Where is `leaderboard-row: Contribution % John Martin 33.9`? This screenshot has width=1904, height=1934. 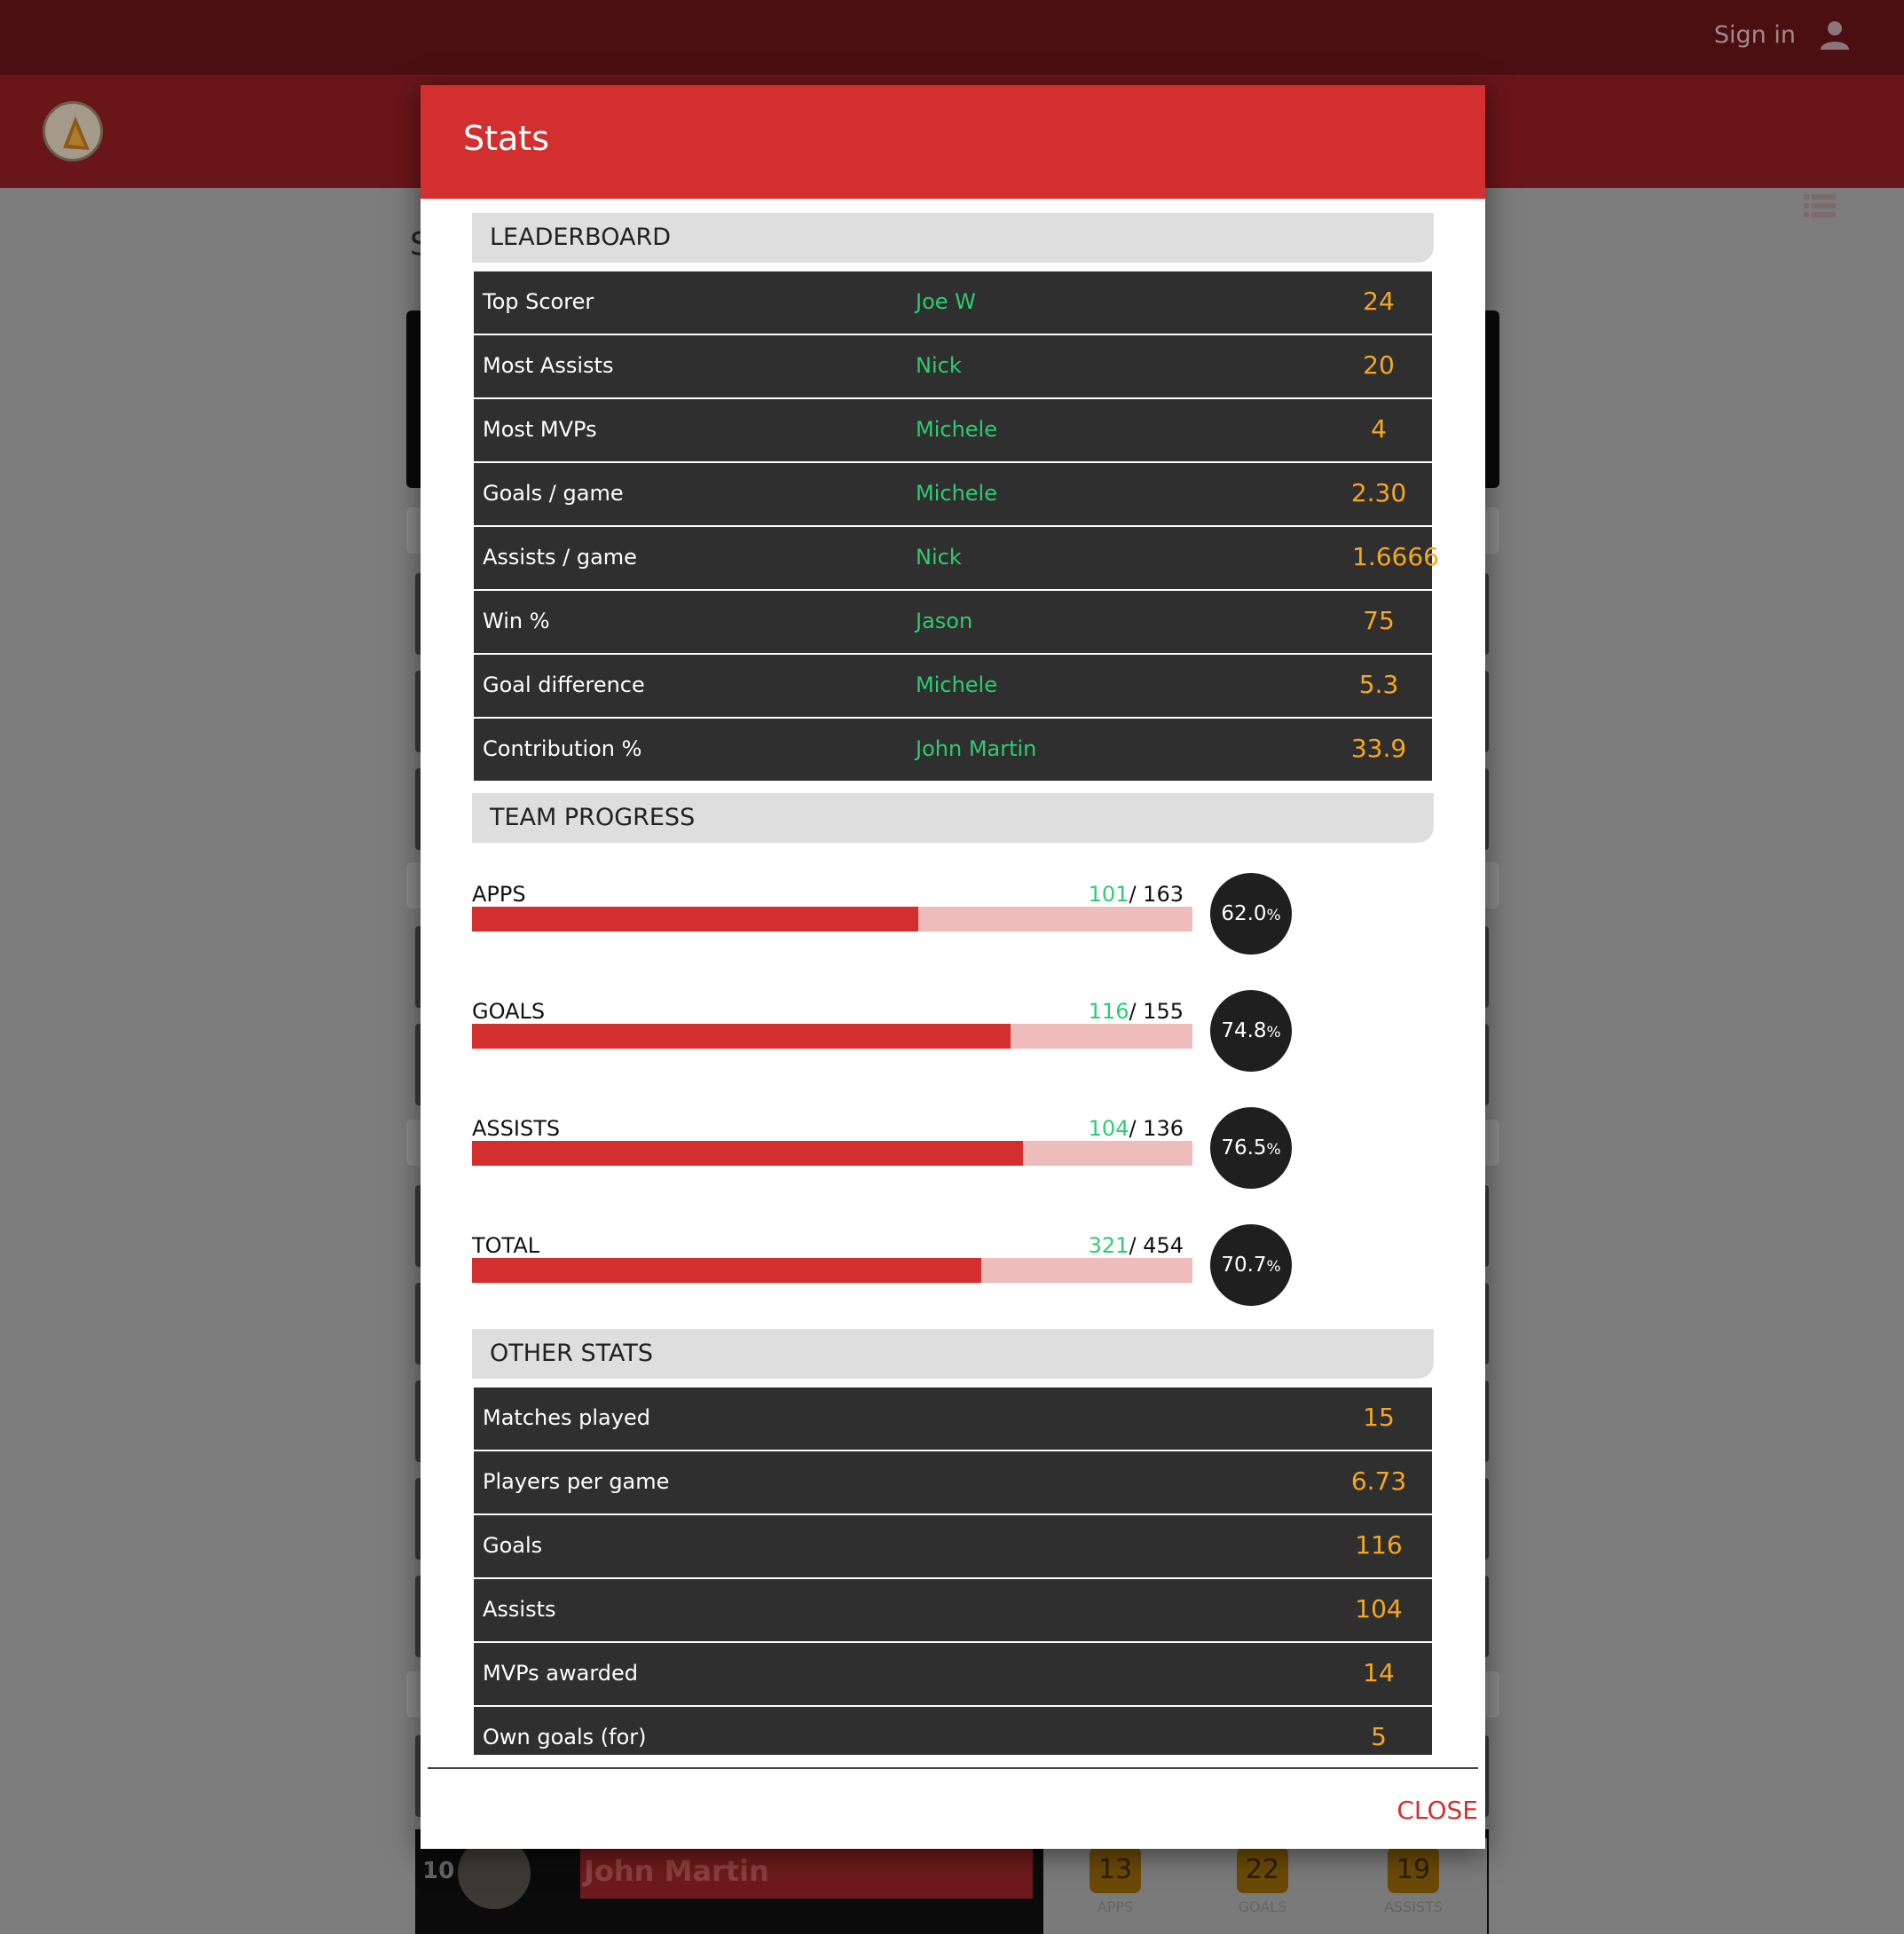
leaderboard-row: Contribution % John Martin 33.9 is located at coordinates (953, 750).